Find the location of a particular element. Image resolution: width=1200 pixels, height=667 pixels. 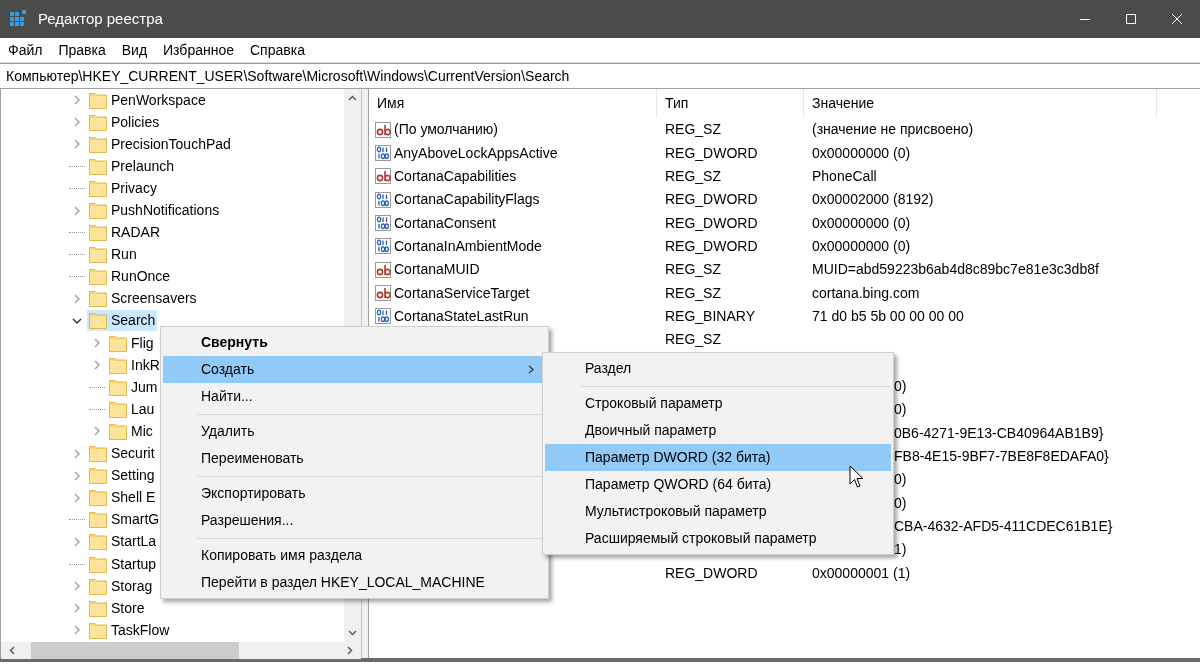

value-data: 0x00000001 (1) is located at coordinates (861, 572).